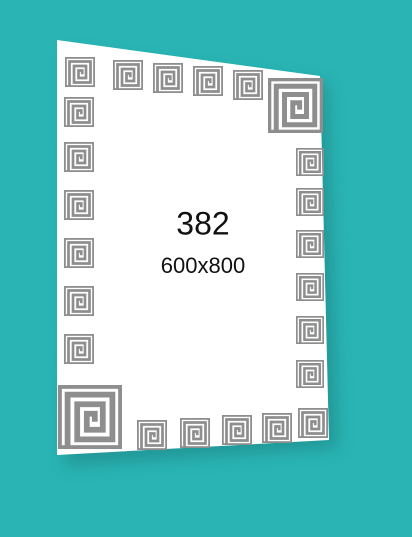 The image size is (412, 537). I want to click on model-number: 382, so click(203, 223).